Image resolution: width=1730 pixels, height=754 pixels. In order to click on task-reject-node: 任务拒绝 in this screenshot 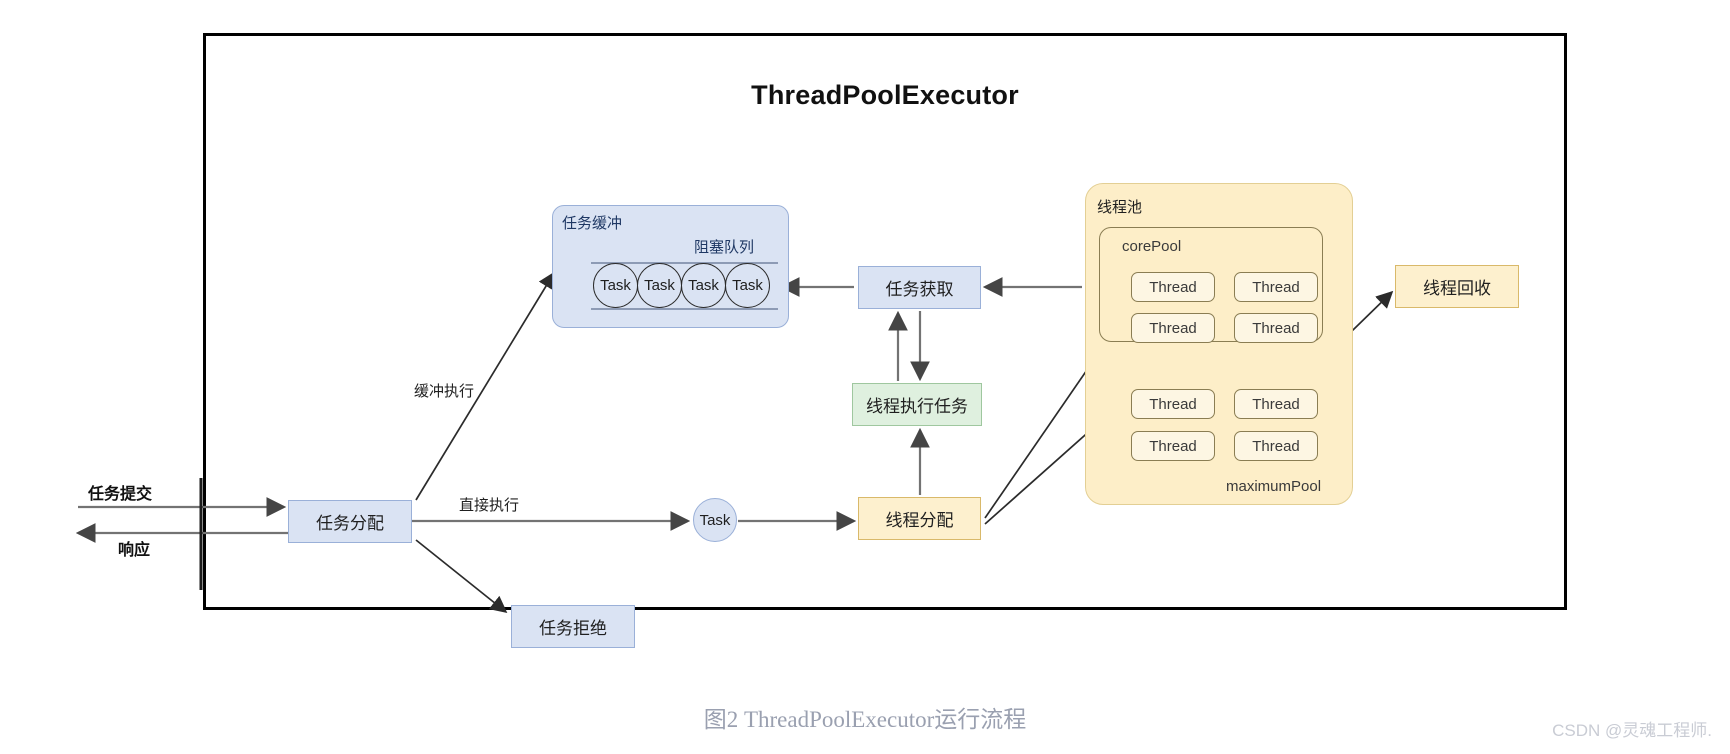, I will do `click(573, 626)`.